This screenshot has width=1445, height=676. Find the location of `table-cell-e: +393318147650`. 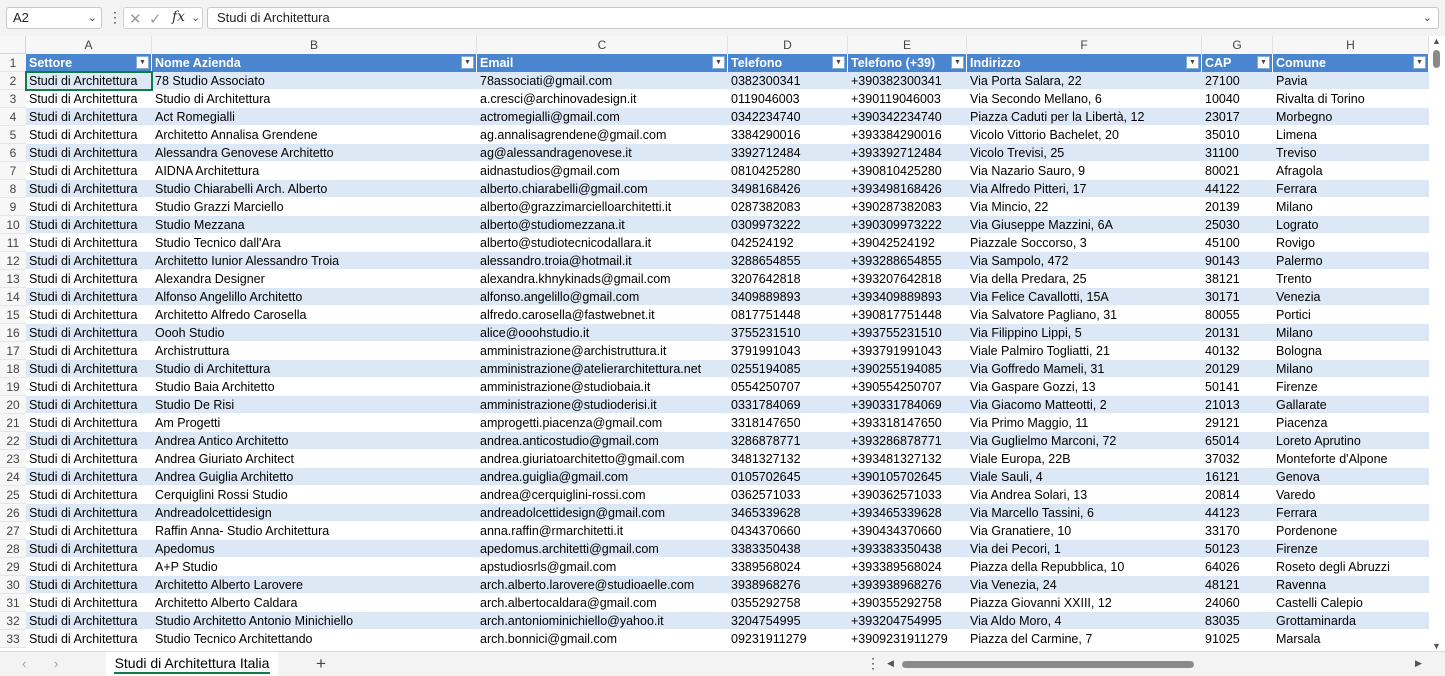

table-cell-e: +393318147650 is located at coordinates (907, 423).